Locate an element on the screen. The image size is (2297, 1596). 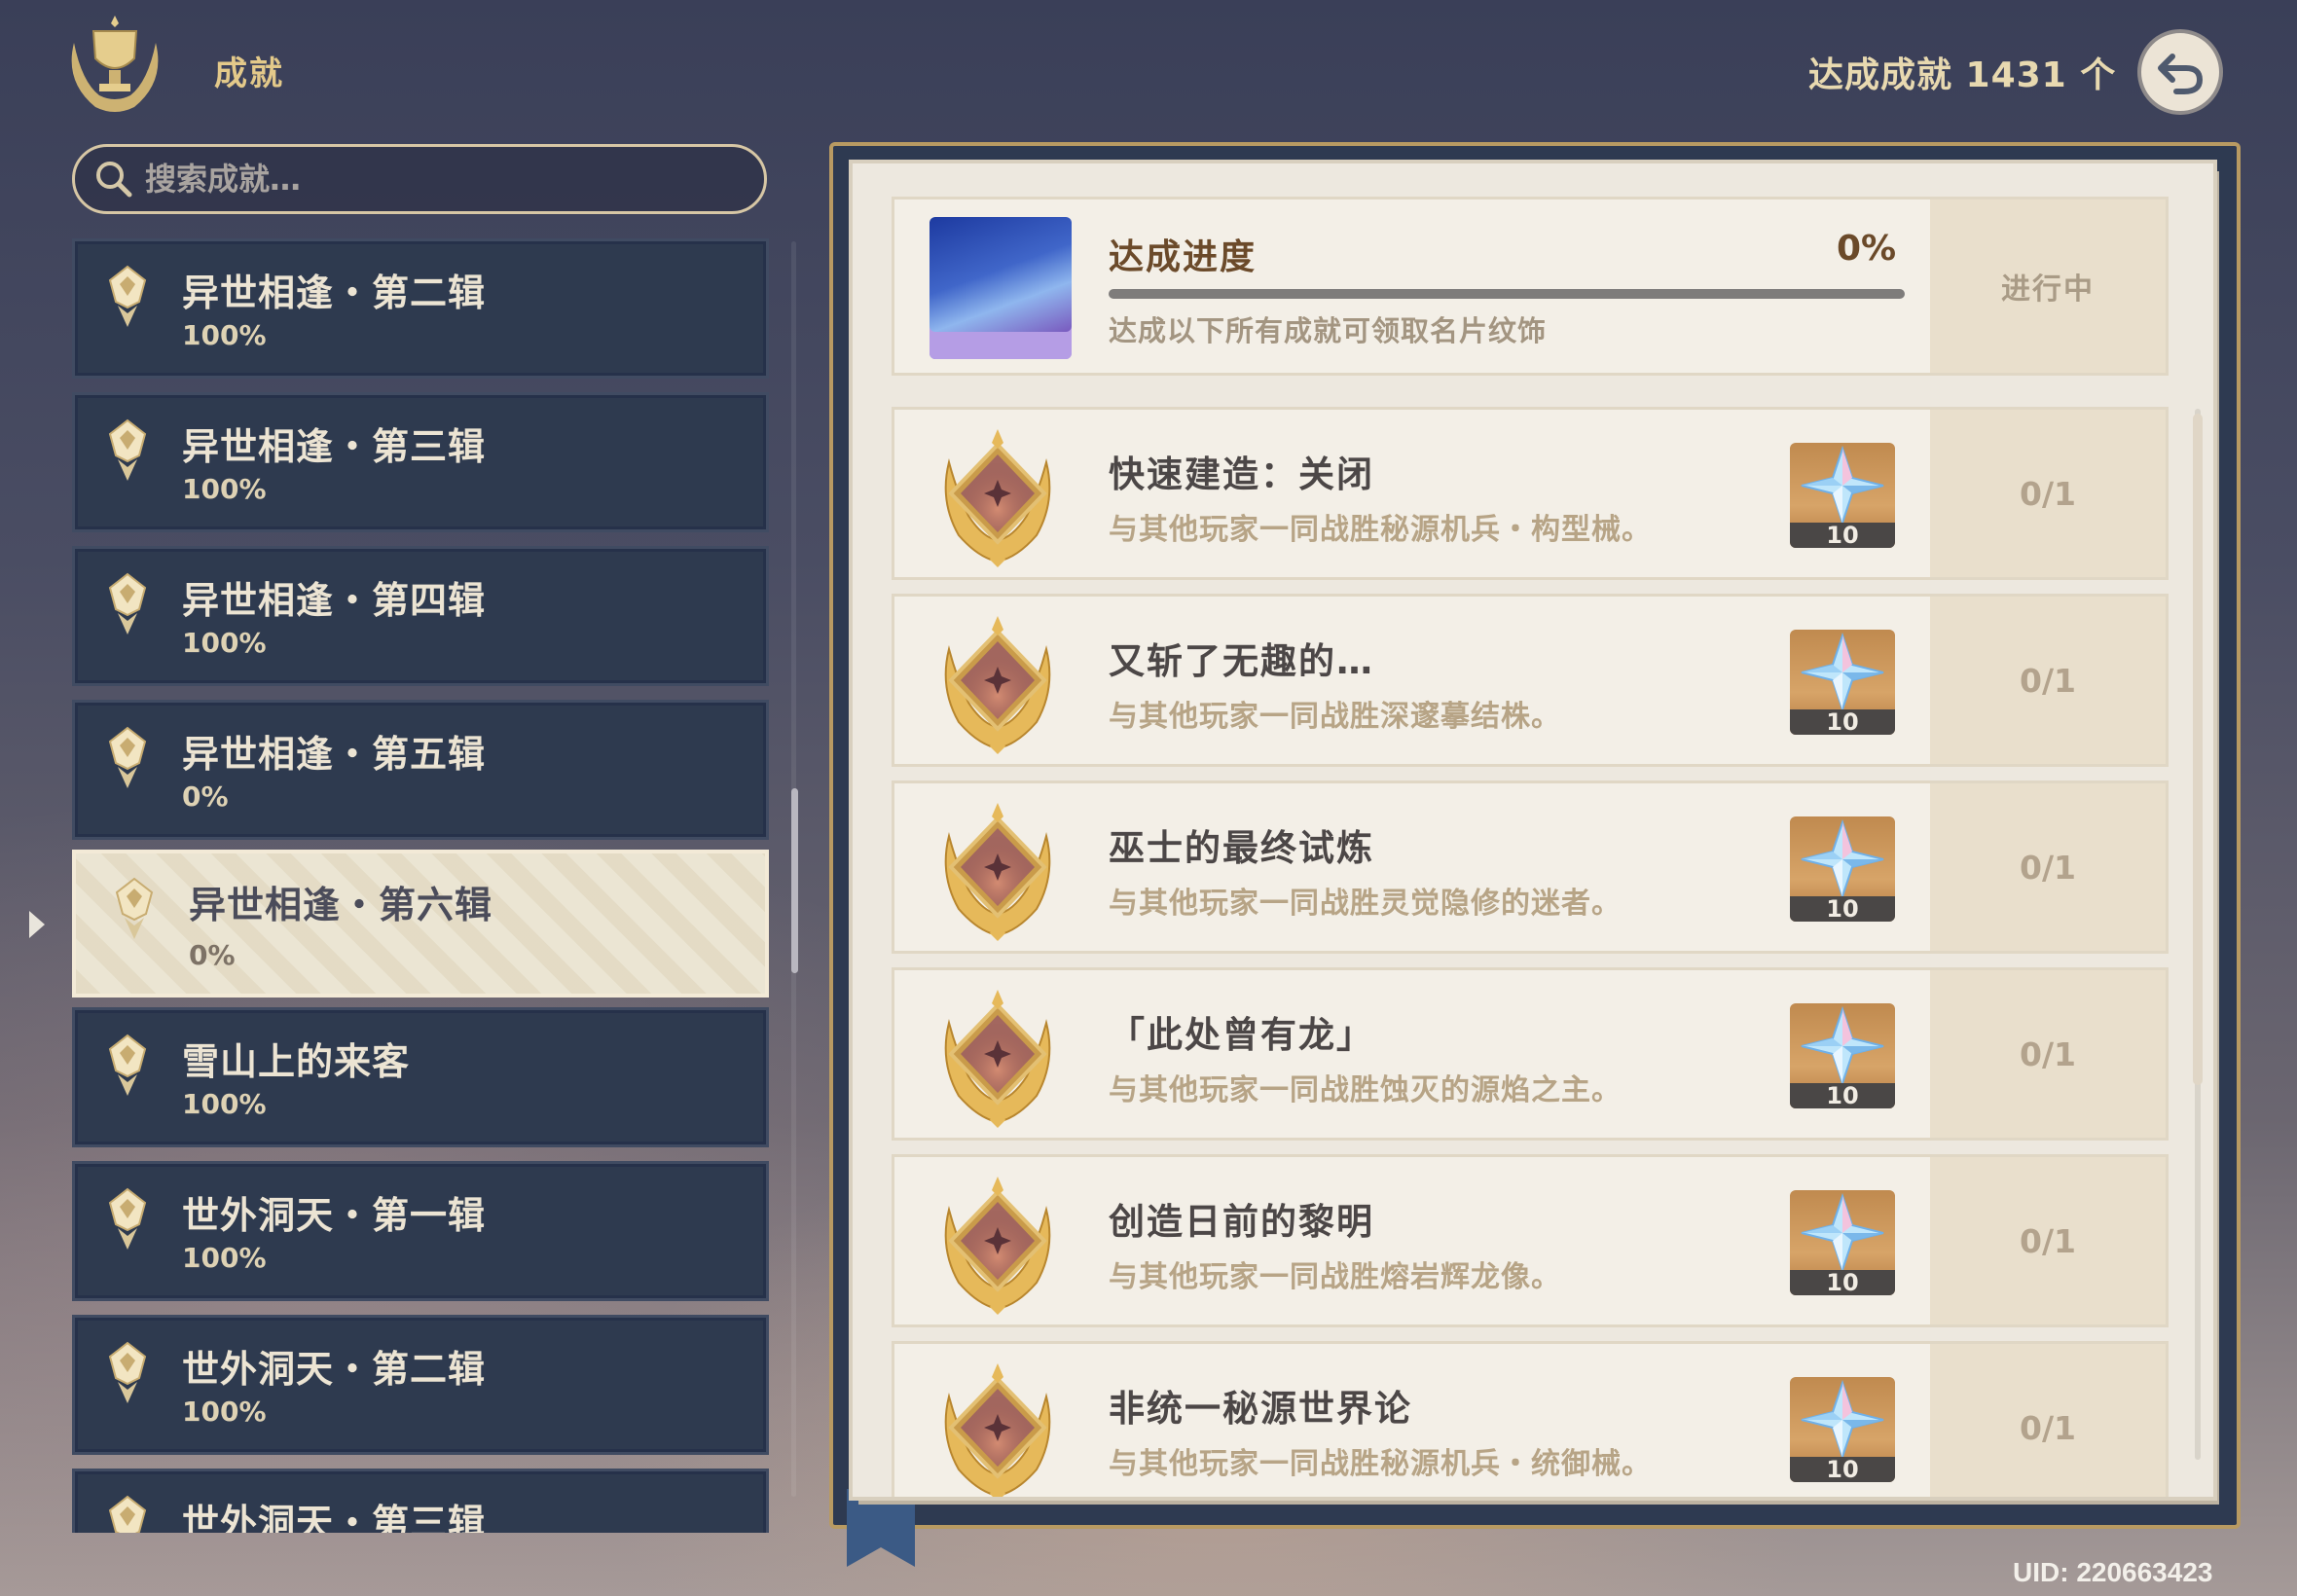
achievement-row: 非统一秘源世界论 与其他玩家一同战胜秘源机兵・统御械。 10 0/1 is located at coordinates (1530, 1419).